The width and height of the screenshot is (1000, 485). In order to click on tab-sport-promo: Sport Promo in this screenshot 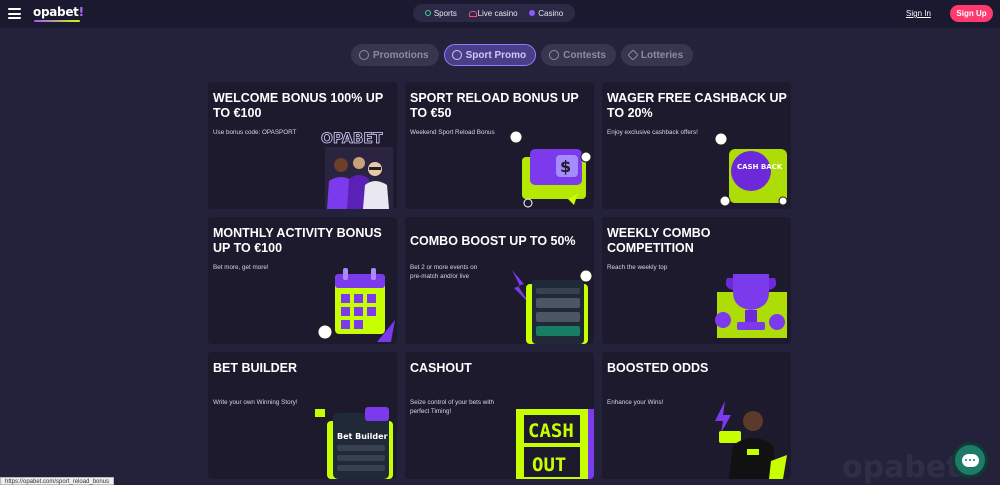, I will do `click(490, 55)`.